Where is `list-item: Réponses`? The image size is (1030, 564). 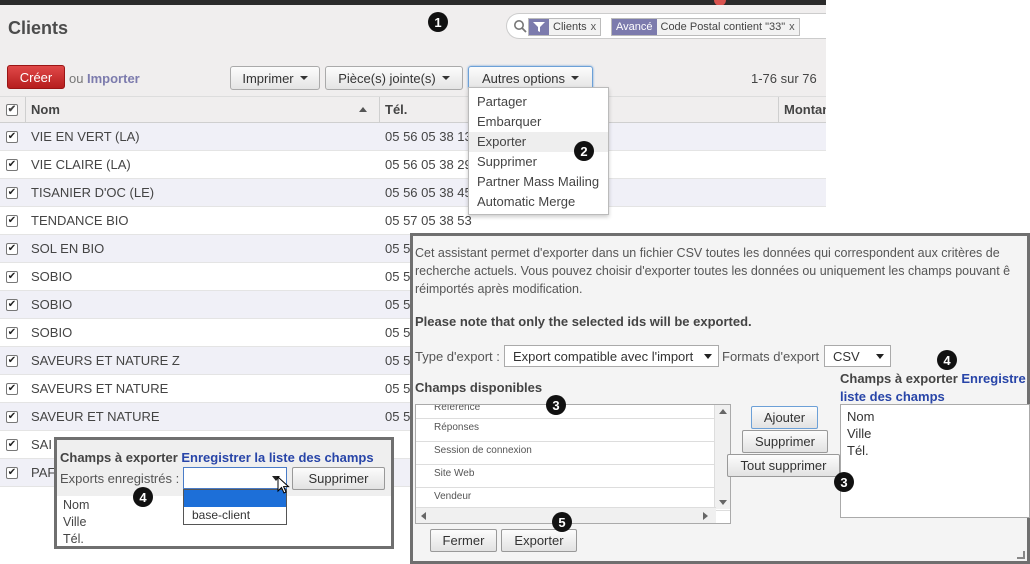
list-item: Réponses is located at coordinates (573, 430).